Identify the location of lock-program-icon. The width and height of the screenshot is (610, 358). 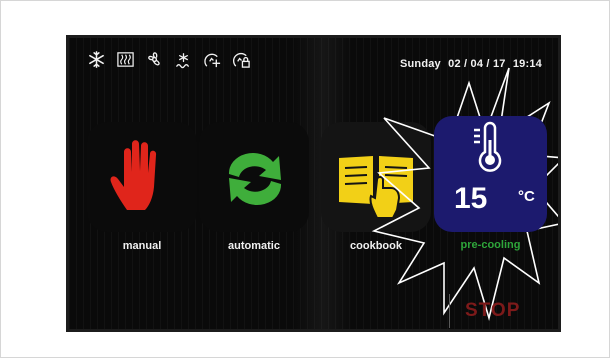
(241, 60).